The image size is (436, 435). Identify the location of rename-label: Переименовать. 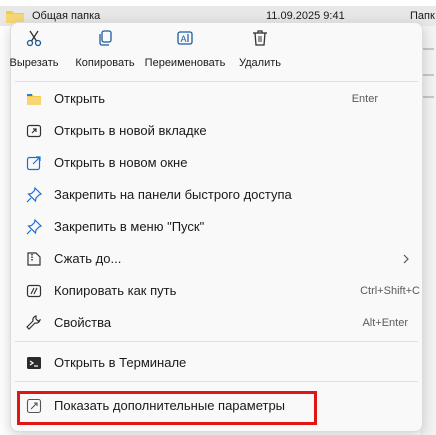
(185, 63).